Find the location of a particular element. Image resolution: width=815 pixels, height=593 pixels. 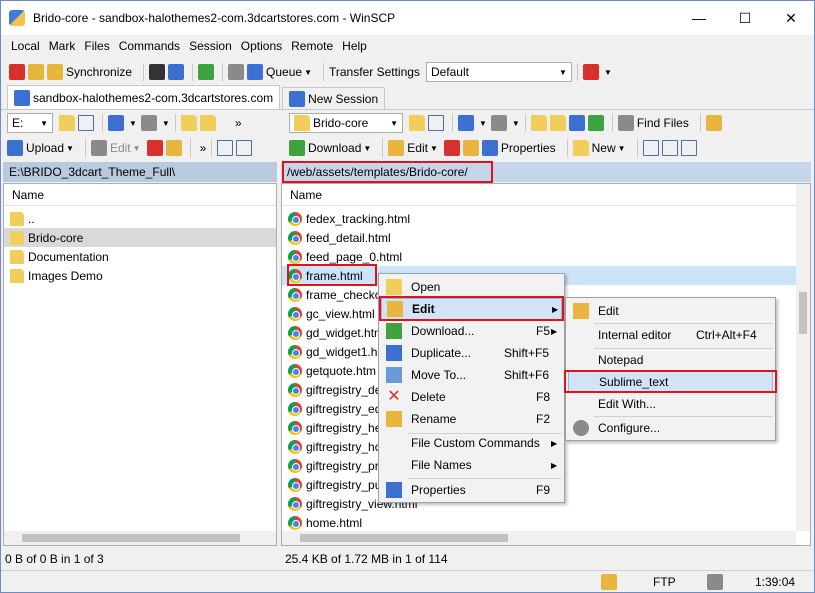

menu-item-properties: Properties F9 is located at coordinates (471, 490).